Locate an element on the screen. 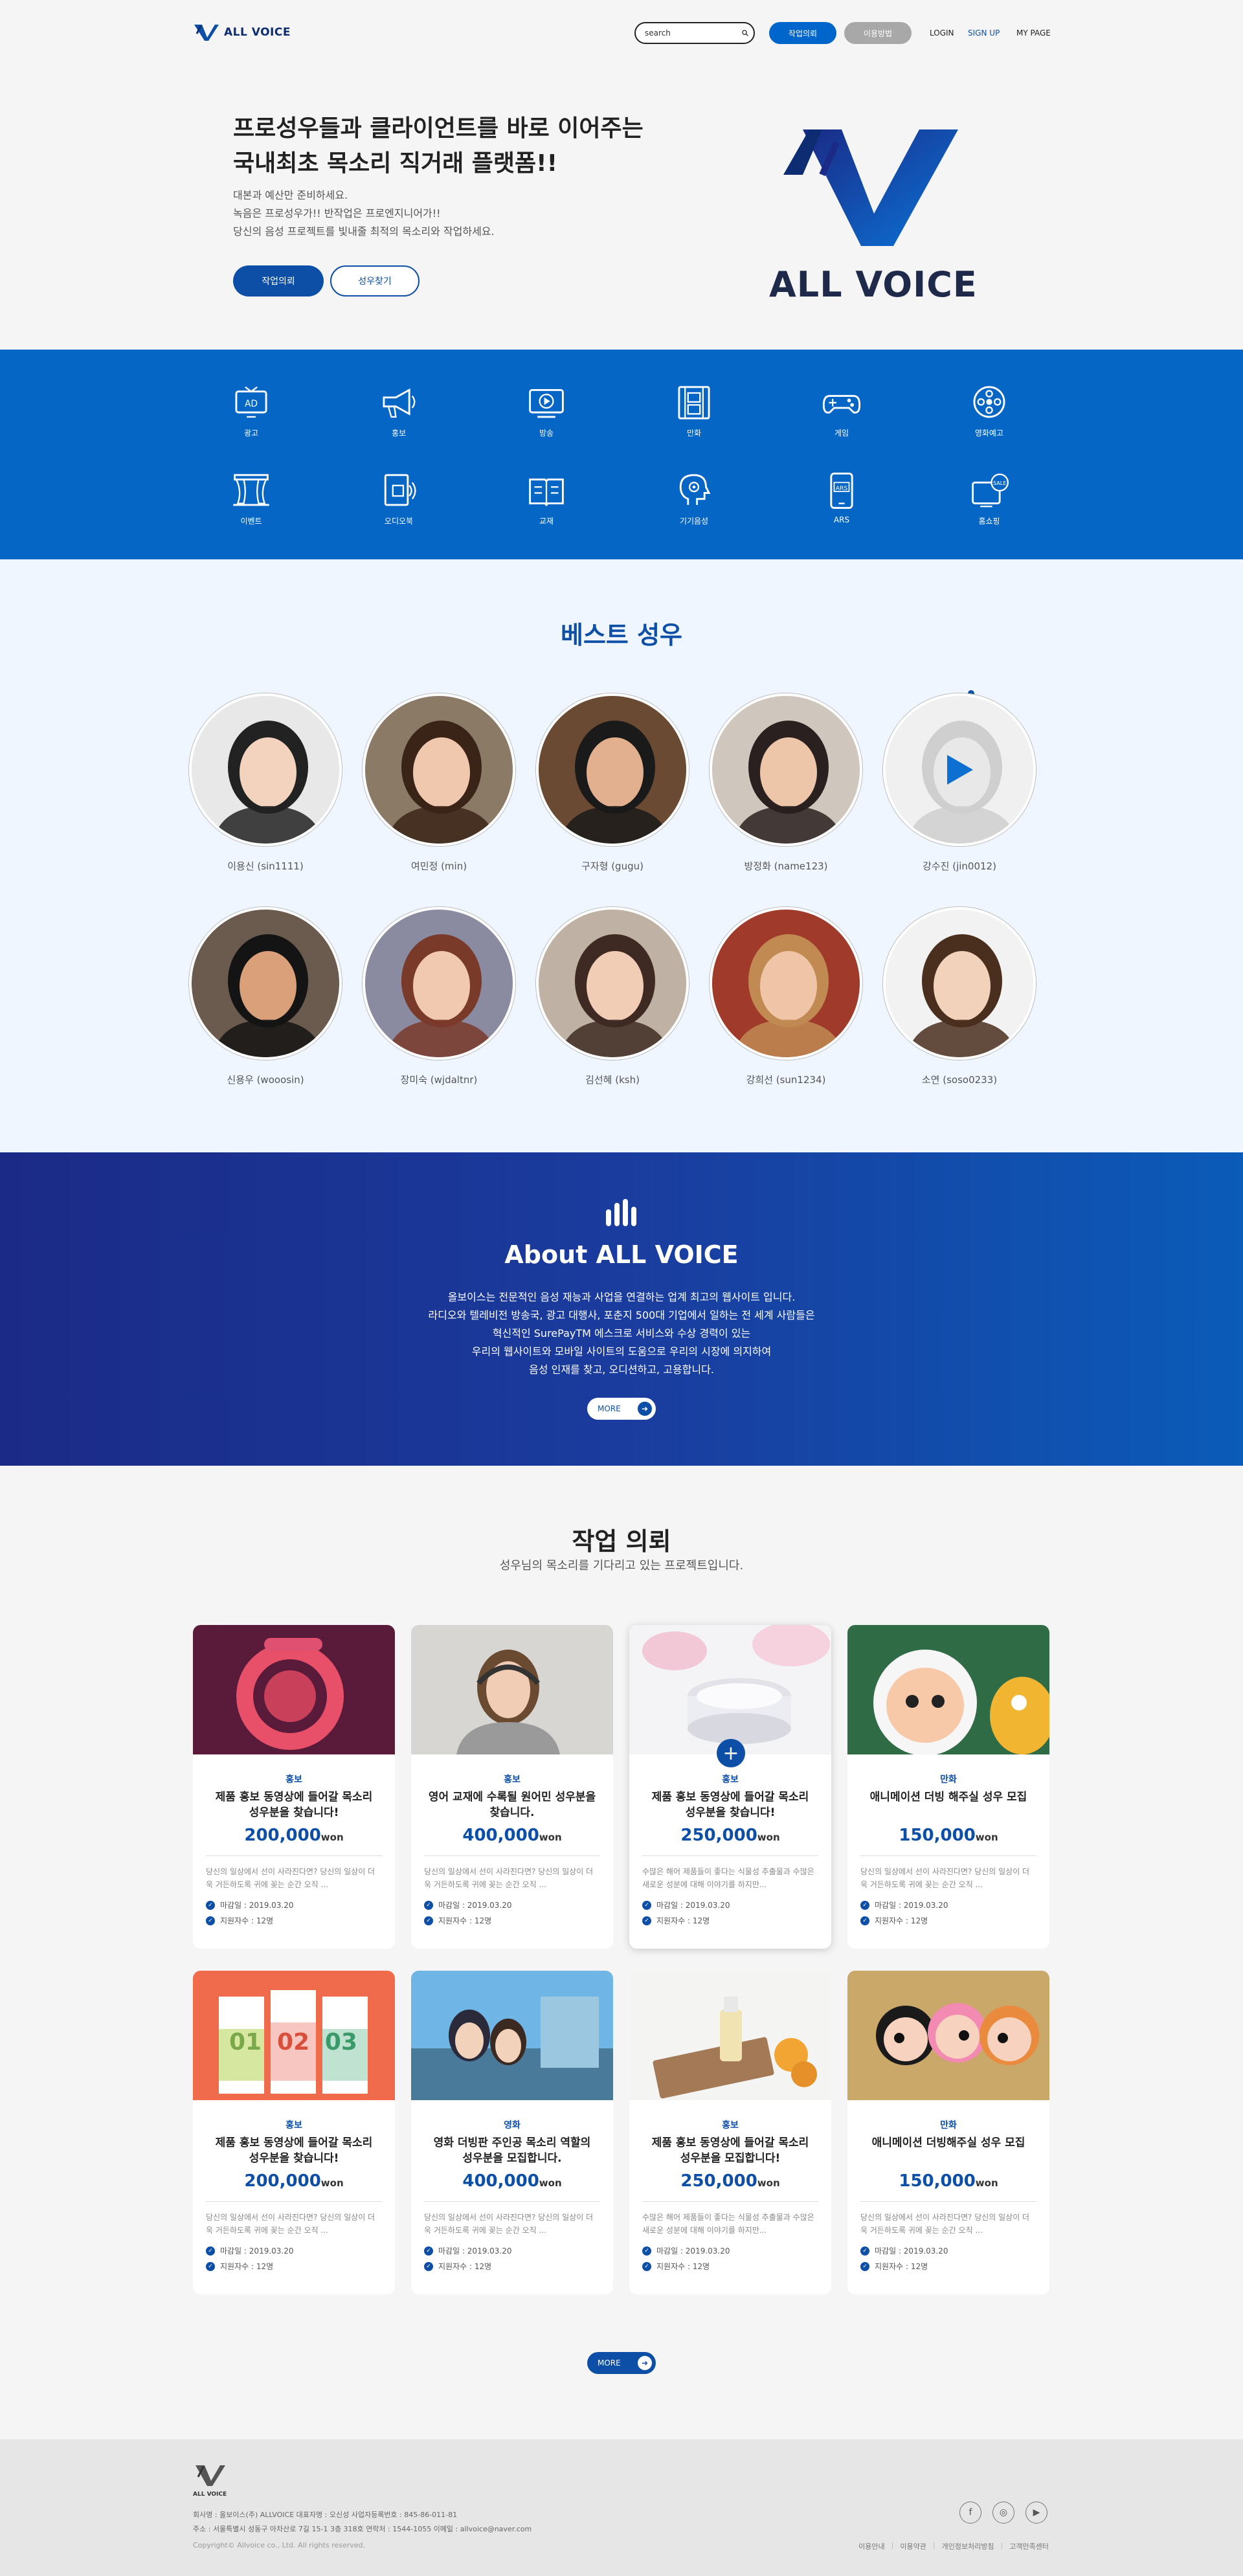 This screenshot has width=1243, height=2576. category-item: 오디오북 is located at coordinates (399, 499).